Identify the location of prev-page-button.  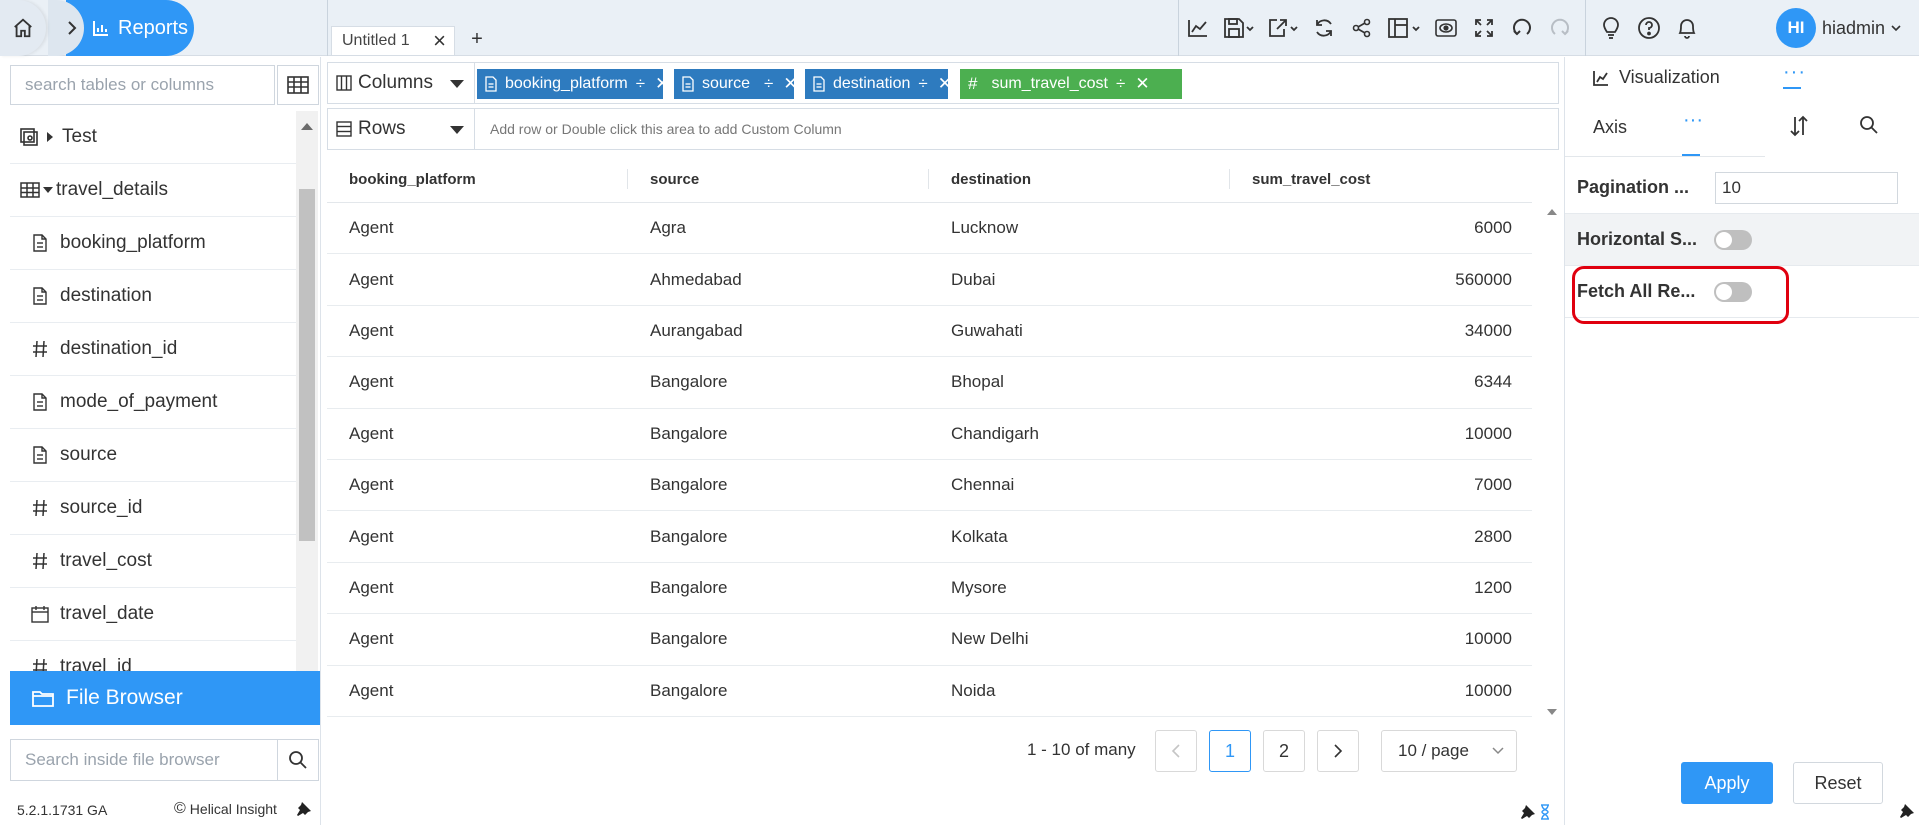
(1176, 751).